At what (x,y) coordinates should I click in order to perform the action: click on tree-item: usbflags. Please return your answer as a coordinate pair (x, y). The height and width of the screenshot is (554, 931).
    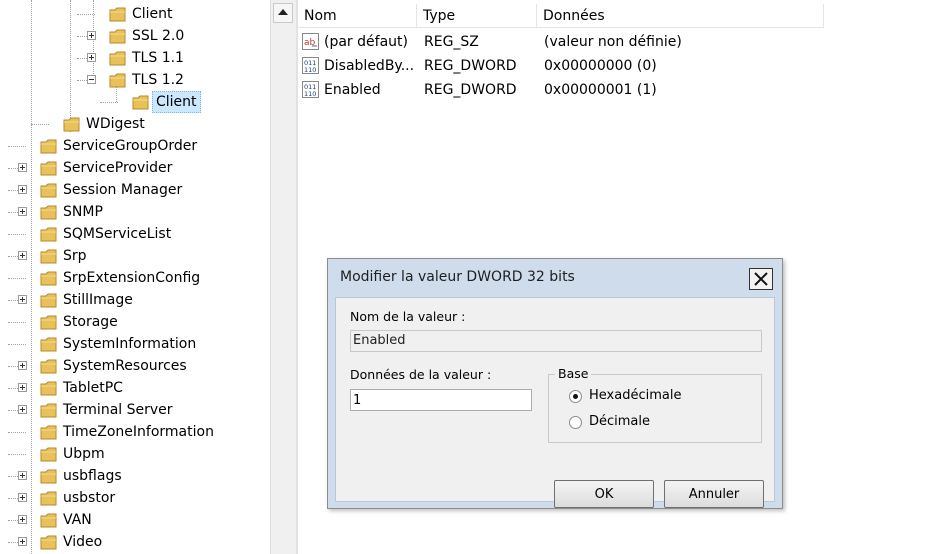
    Looking at the image, I should click on (135, 476).